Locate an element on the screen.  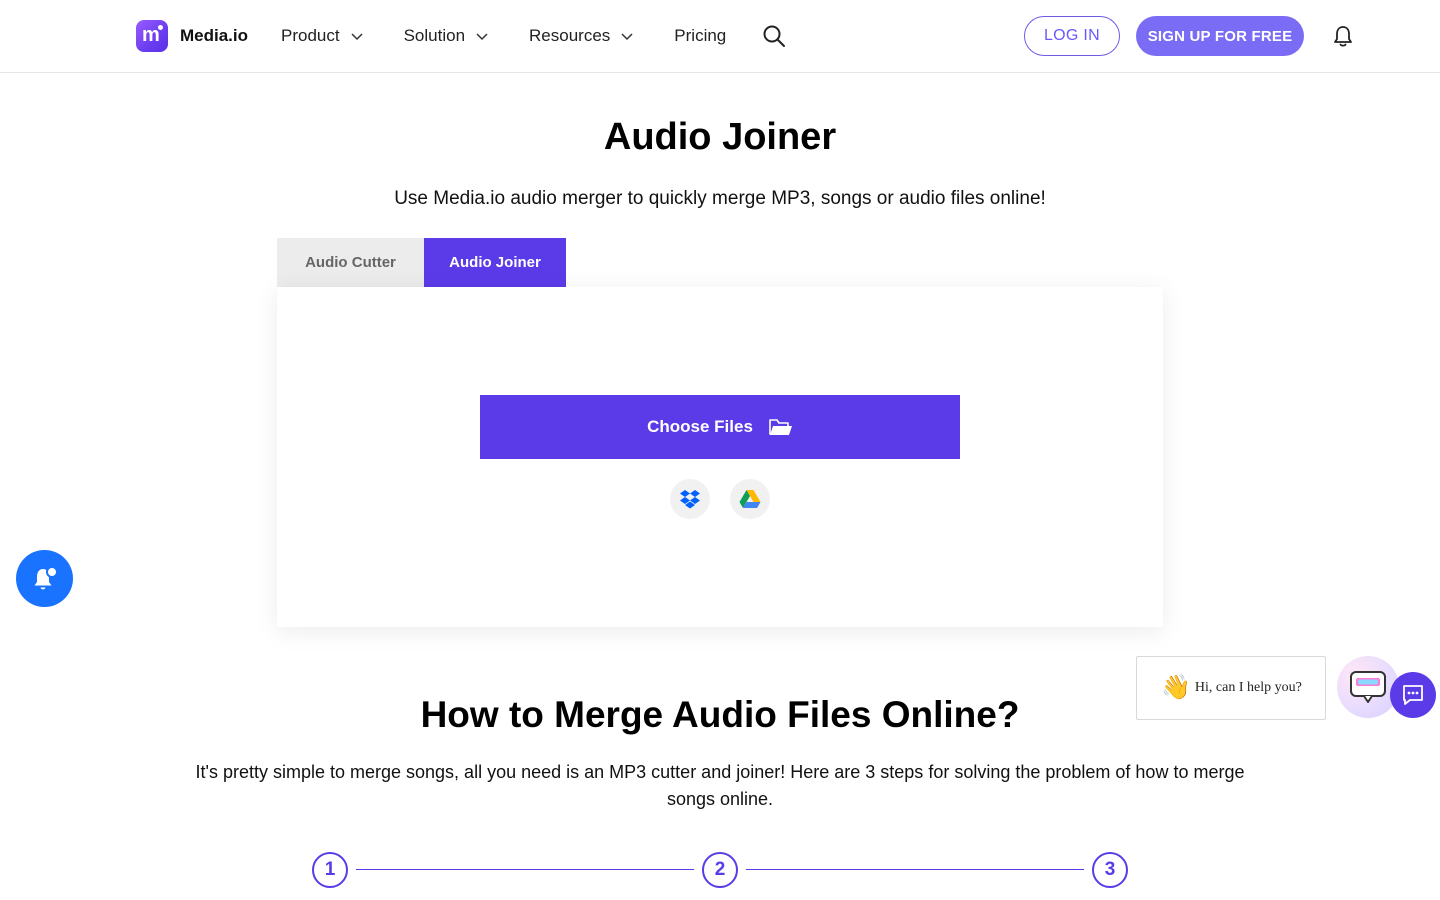
nav-product: Product is located at coordinates (322, 36).